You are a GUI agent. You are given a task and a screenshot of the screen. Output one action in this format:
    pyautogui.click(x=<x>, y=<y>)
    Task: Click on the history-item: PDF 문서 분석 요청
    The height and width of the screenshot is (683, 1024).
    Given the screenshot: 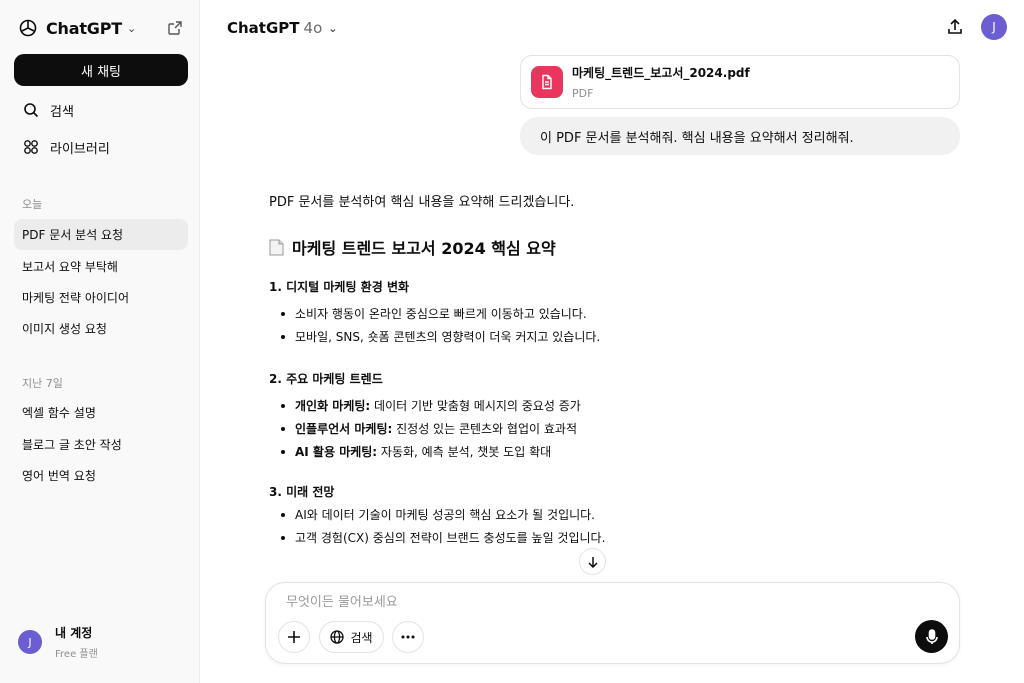 What is the action you would take?
    pyautogui.click(x=101, y=234)
    